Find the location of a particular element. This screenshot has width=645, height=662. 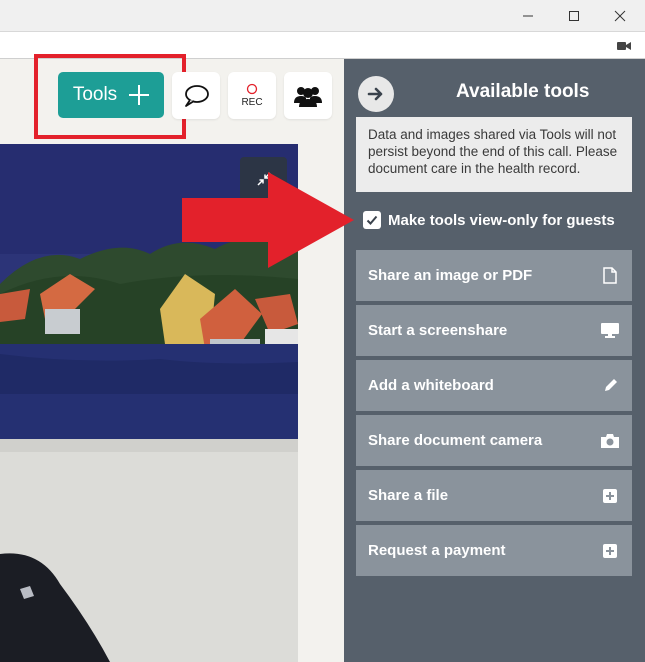

view-only-toggle: Make tools view-only for guests is located at coordinates (489, 220).